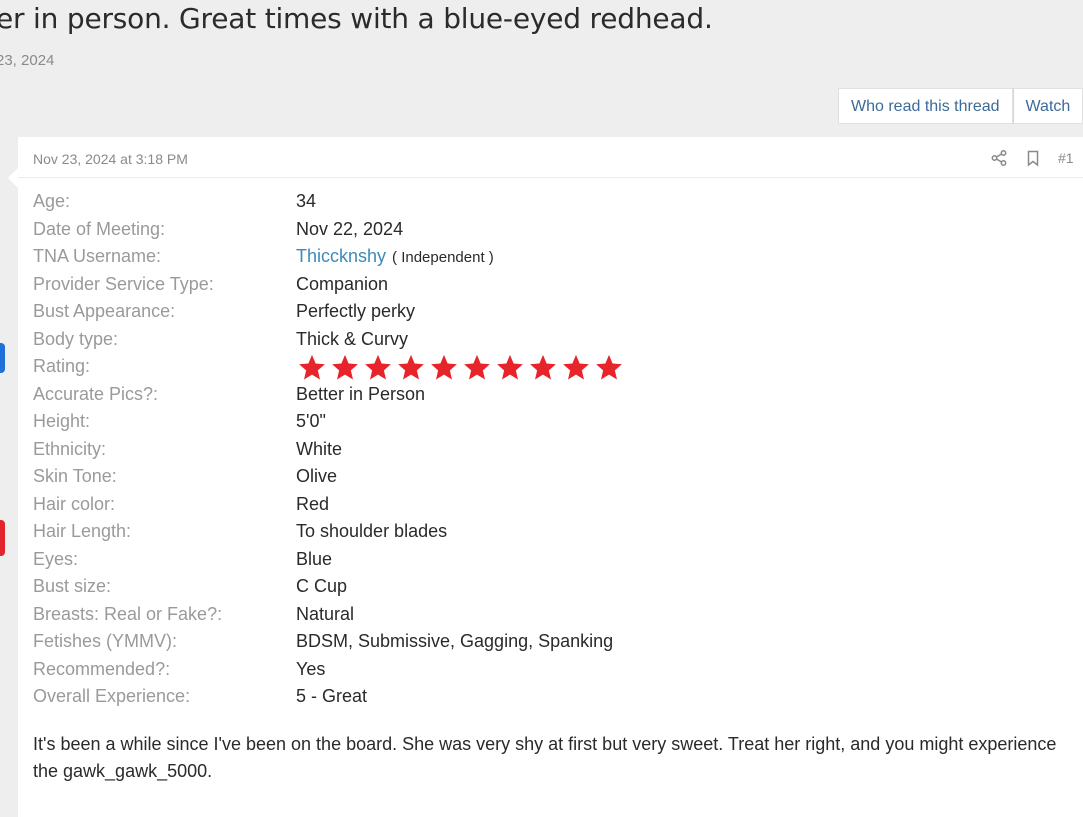 This screenshot has width=1083, height=817. What do you see at coordinates (350, 228) in the screenshot?
I see `field-value: Nov 22, 2024` at bounding box center [350, 228].